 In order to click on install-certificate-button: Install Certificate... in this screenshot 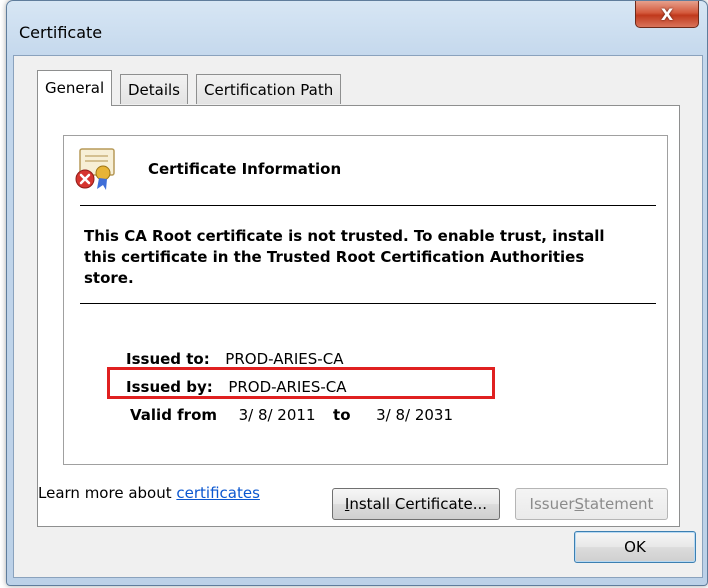, I will do `click(416, 504)`.